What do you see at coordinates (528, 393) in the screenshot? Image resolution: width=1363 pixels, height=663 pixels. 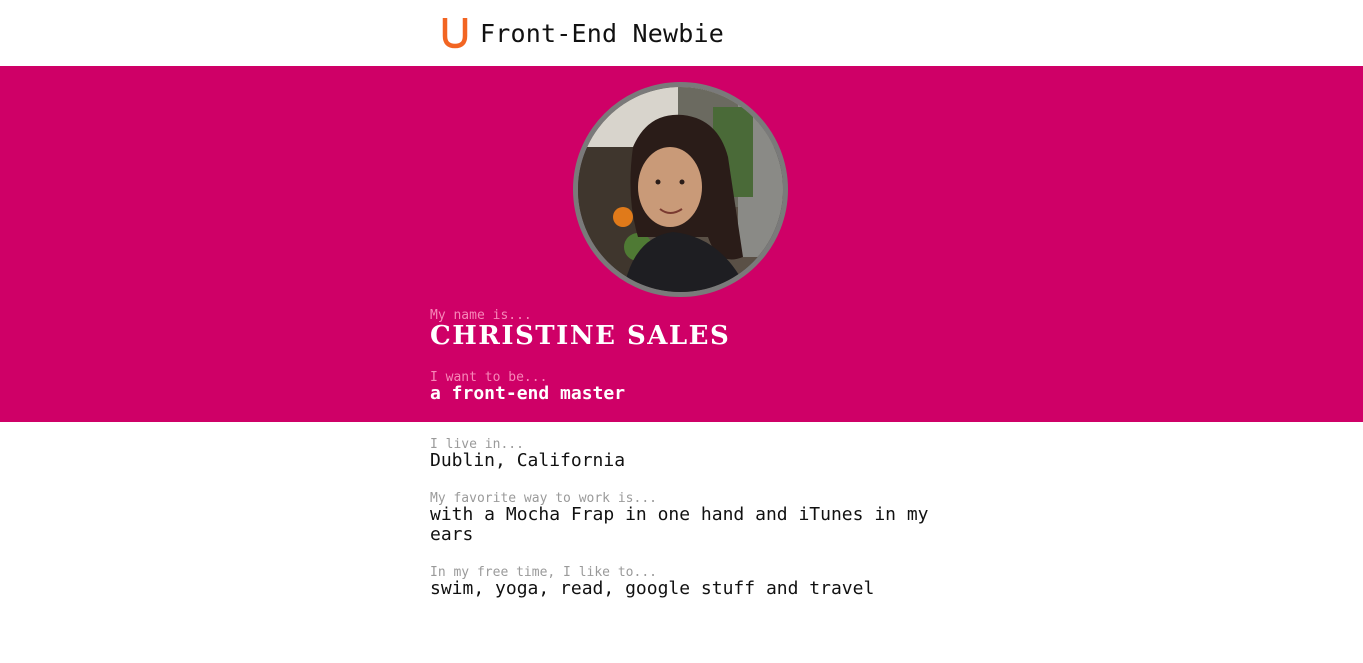 I see `goal-value: a front-end master` at bounding box center [528, 393].